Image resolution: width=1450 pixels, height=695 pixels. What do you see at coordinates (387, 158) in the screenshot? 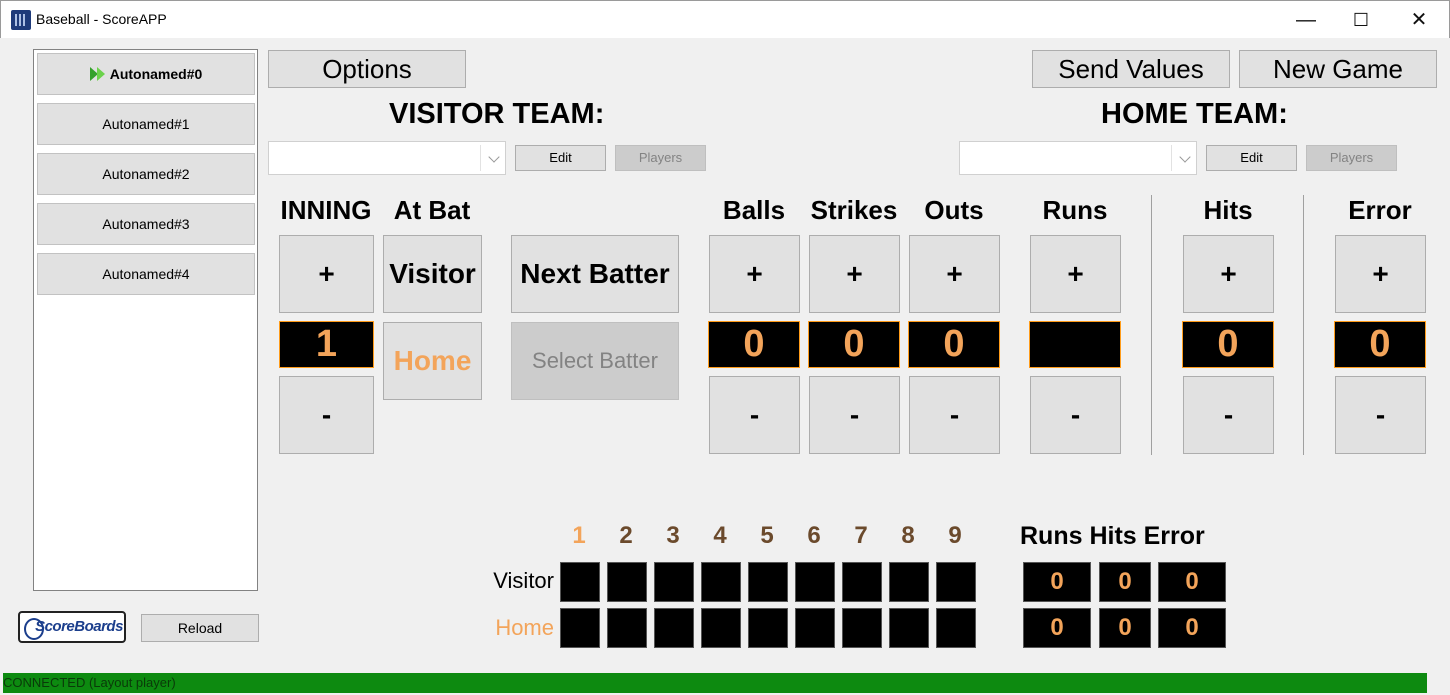
I see `visitor-team-select` at bounding box center [387, 158].